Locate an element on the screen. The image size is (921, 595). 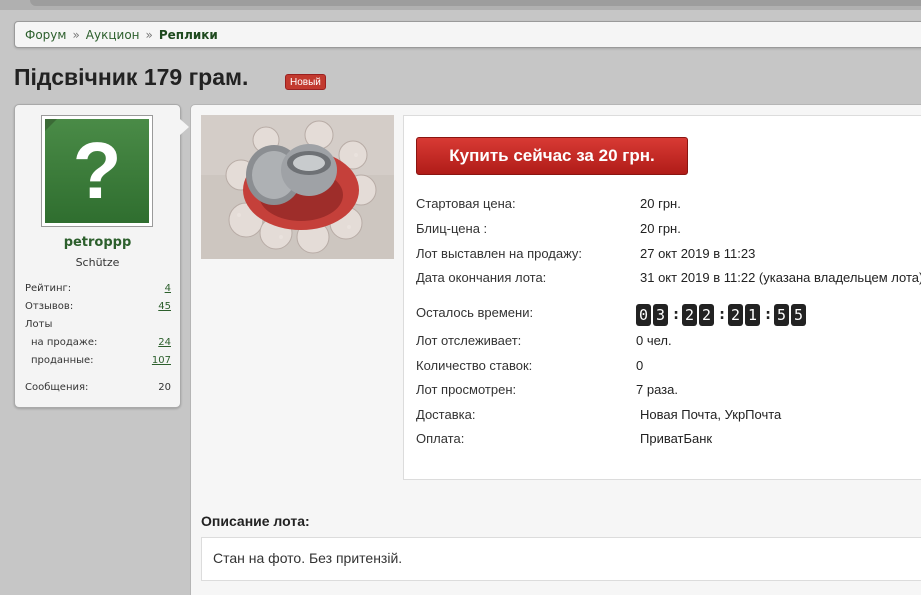
sold-label: проданные: is located at coordinates (62, 360).